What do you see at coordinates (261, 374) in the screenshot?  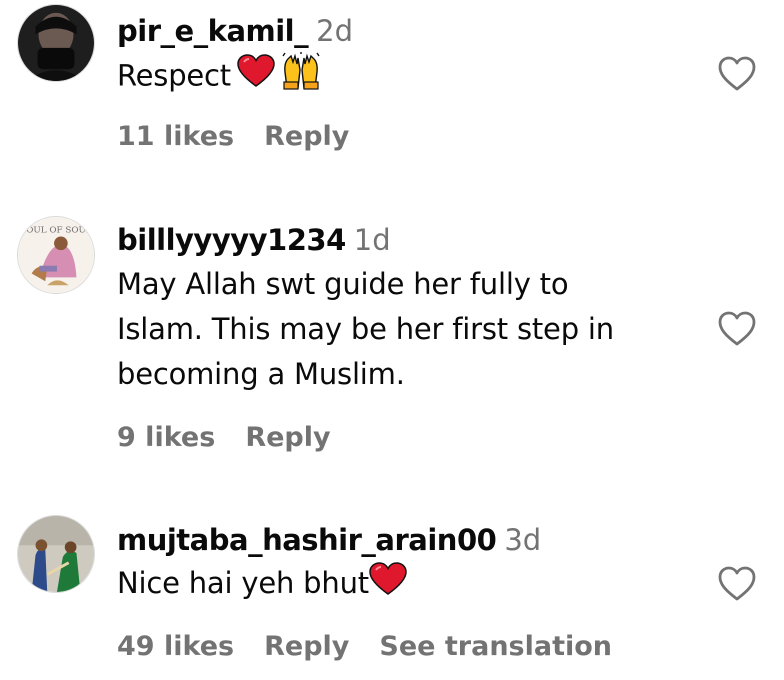 I see `comment-text-line: becoming a Muslim.` at bounding box center [261, 374].